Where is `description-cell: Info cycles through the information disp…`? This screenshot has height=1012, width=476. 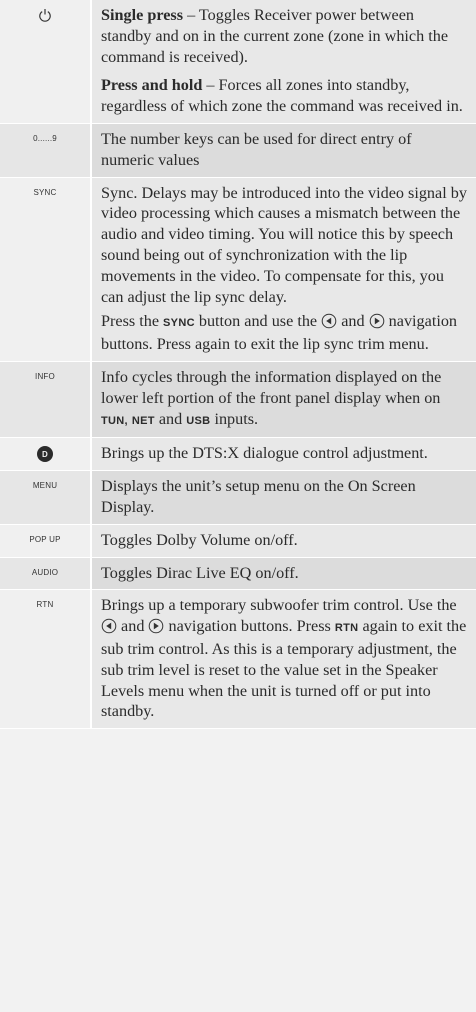
description-cell: Info cycles through the information disp… is located at coordinates (283, 399).